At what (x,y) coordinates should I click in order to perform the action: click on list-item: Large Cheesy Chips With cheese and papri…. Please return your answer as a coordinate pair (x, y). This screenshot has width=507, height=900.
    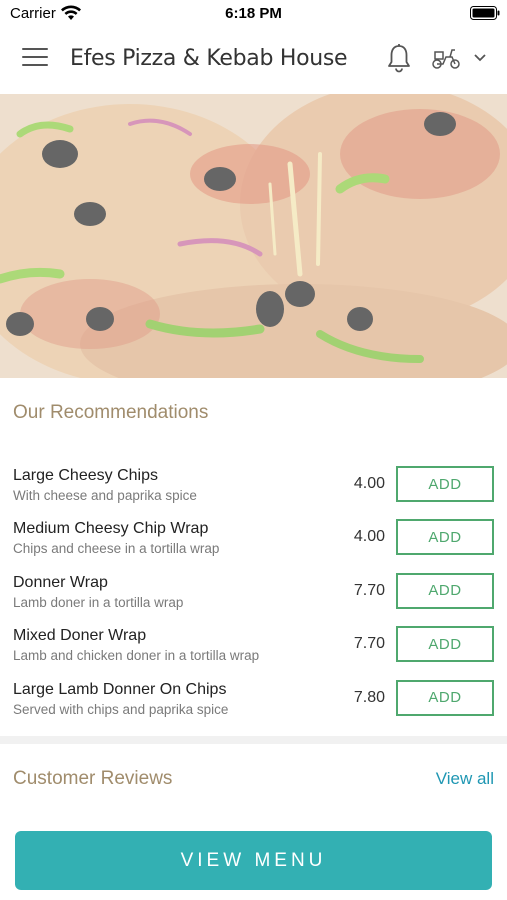
    Looking at the image, I should click on (253, 489).